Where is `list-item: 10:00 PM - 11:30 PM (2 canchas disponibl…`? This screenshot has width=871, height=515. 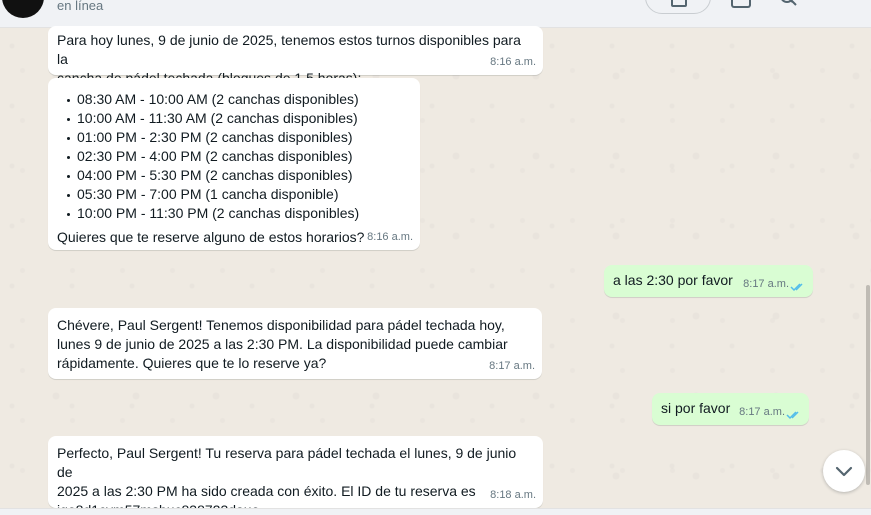
list-item: 10:00 PM - 11:30 PM (2 canchas disponibl… is located at coordinates (238, 213).